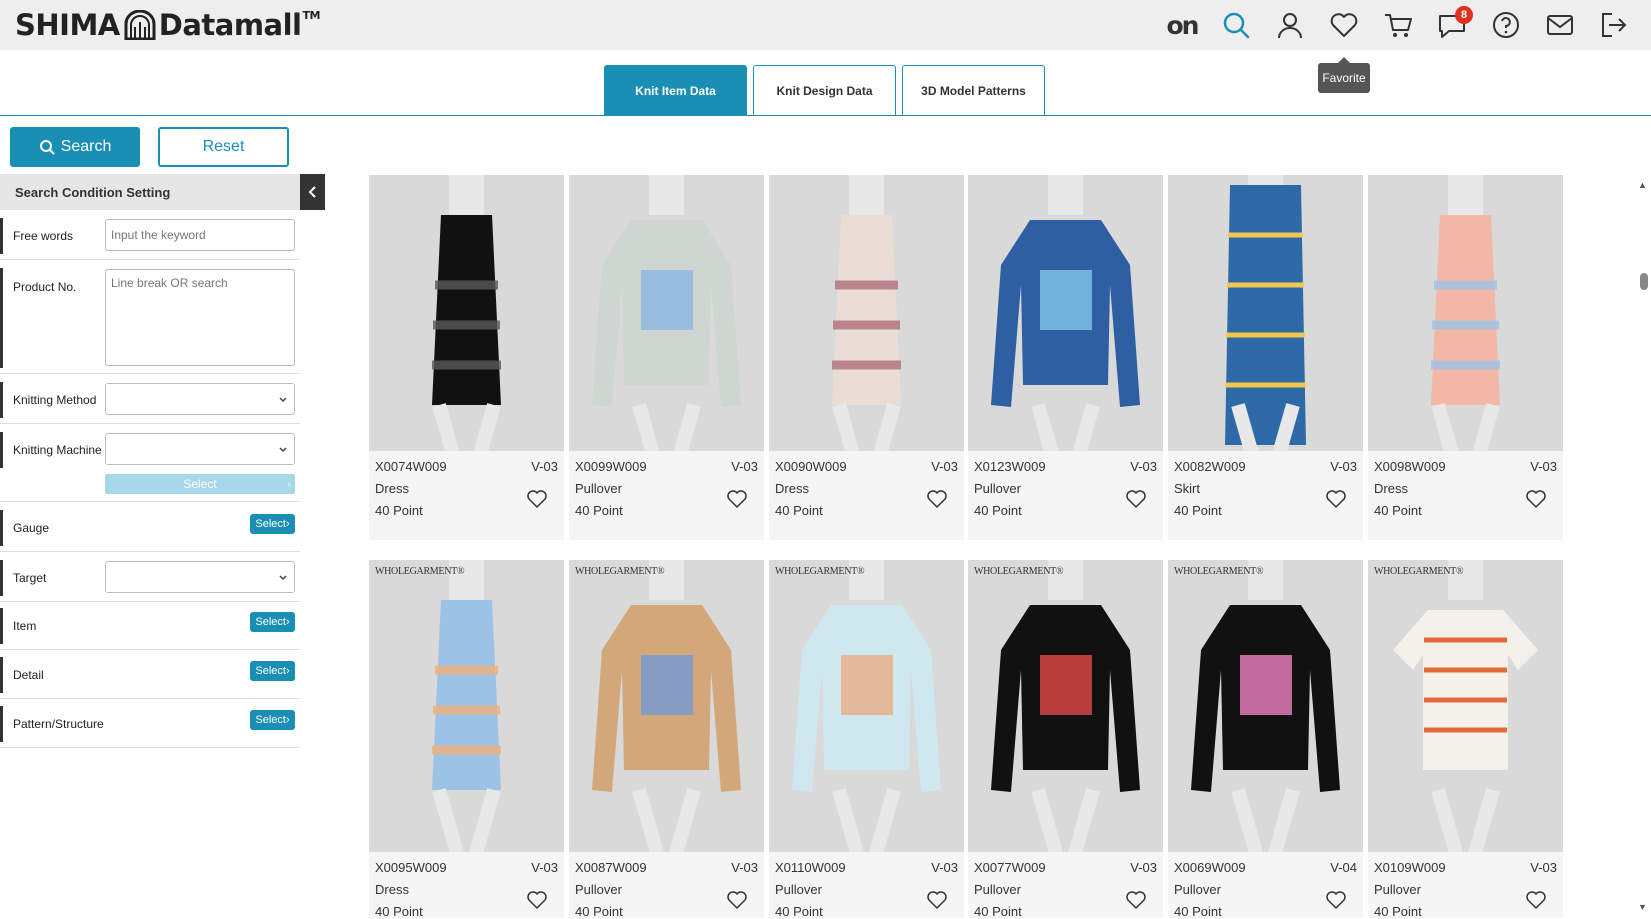 The width and height of the screenshot is (1651, 919). What do you see at coordinates (411, 867) in the screenshot?
I see `product-code: X0095W009` at bounding box center [411, 867].